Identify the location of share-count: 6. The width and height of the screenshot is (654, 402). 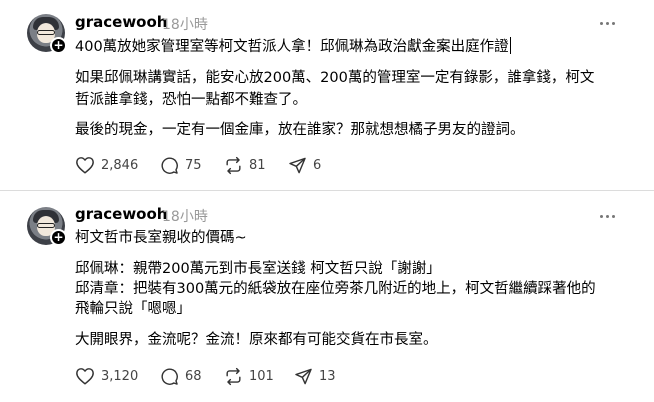
(317, 165).